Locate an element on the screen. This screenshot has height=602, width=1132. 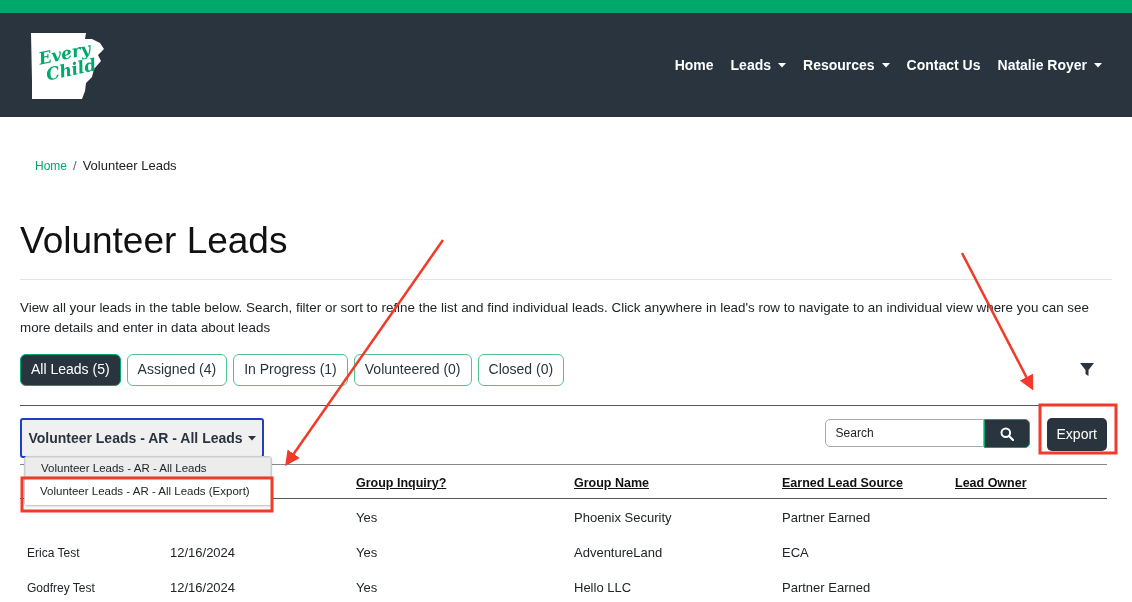
filter-tab: Closed (0) is located at coordinates (521, 369).